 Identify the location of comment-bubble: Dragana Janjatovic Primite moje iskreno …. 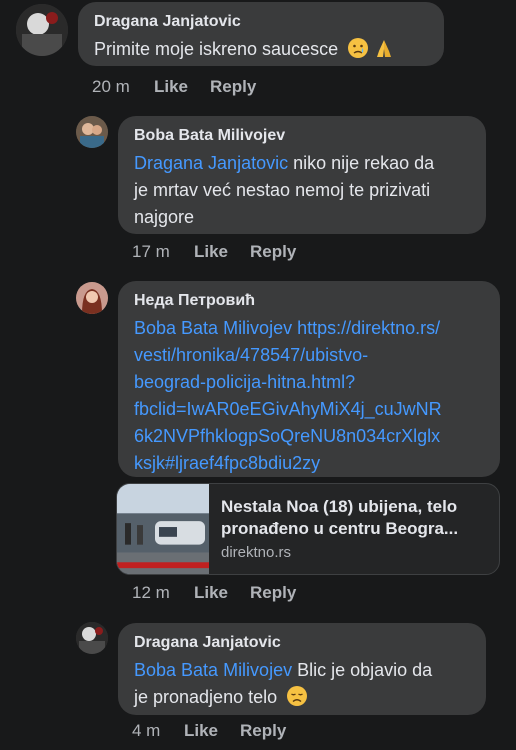
(261, 34).